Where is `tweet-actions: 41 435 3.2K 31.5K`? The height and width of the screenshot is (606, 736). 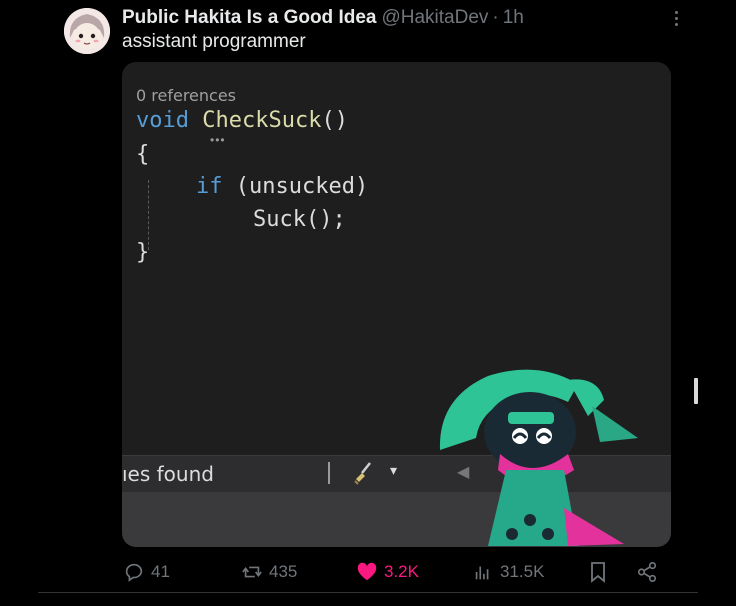
tweet-actions: 41 435 3.2K 31.5K is located at coordinates (368, 572).